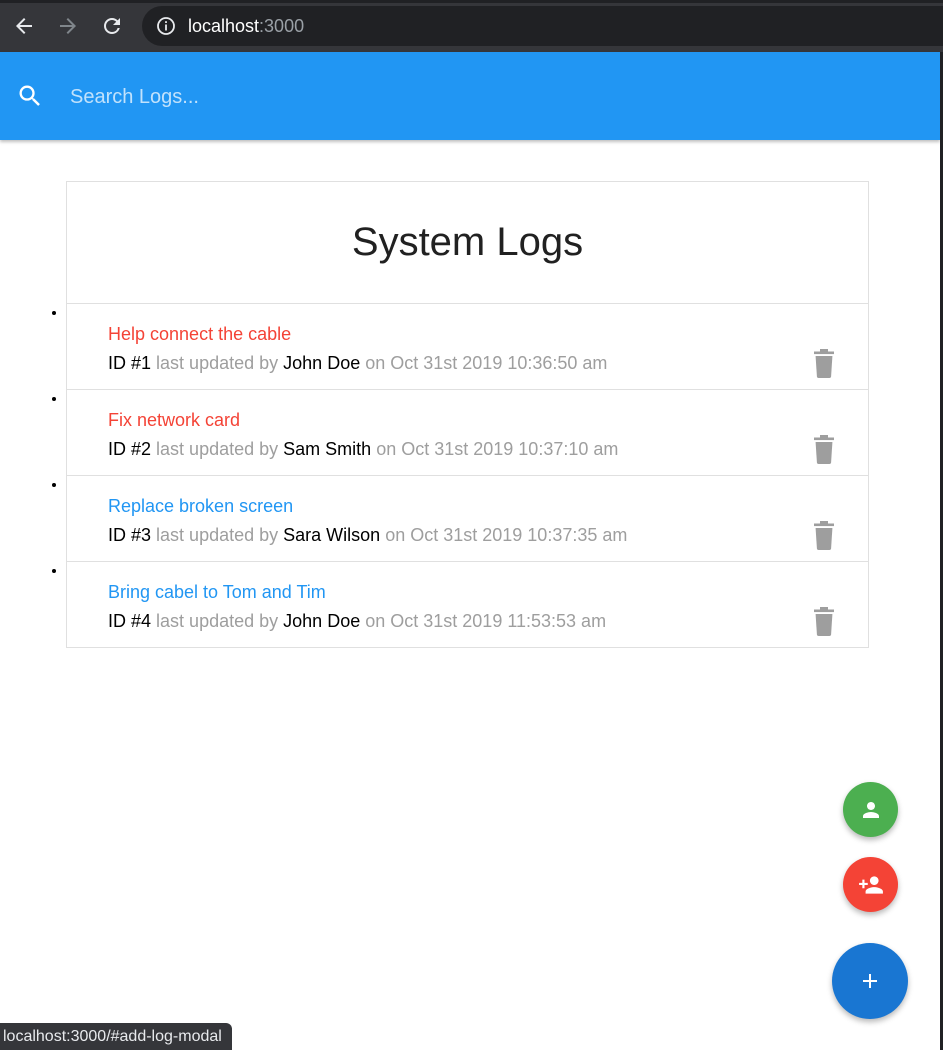  What do you see at coordinates (116, 1036) in the screenshot?
I see `status-link-preview: localhost:3000/#add-log-modal` at bounding box center [116, 1036].